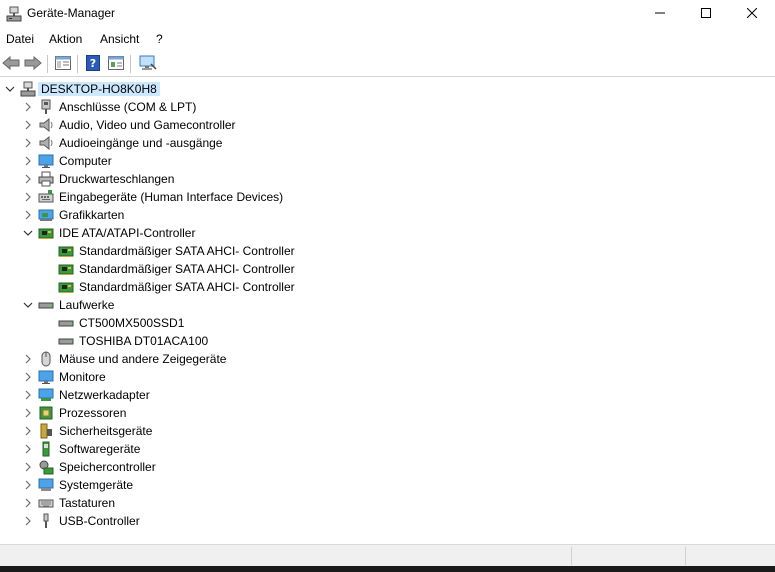  I want to click on details-view-icon, so click(116, 64).